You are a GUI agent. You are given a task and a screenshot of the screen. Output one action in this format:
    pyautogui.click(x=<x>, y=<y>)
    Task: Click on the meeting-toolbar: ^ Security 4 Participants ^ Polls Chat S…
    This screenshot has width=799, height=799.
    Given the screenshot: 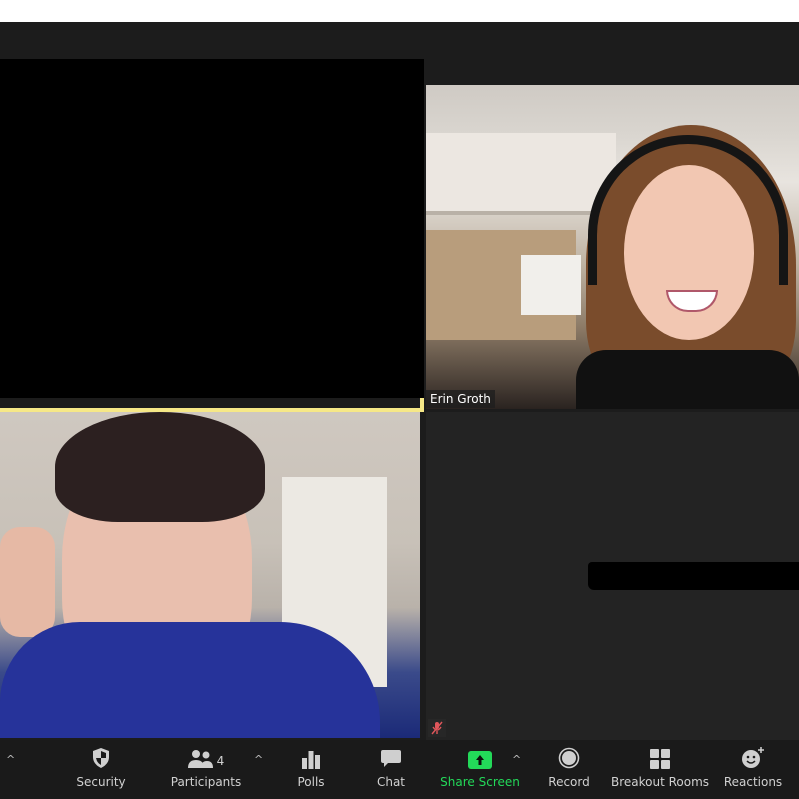 What is the action you would take?
    pyautogui.click(x=399, y=769)
    